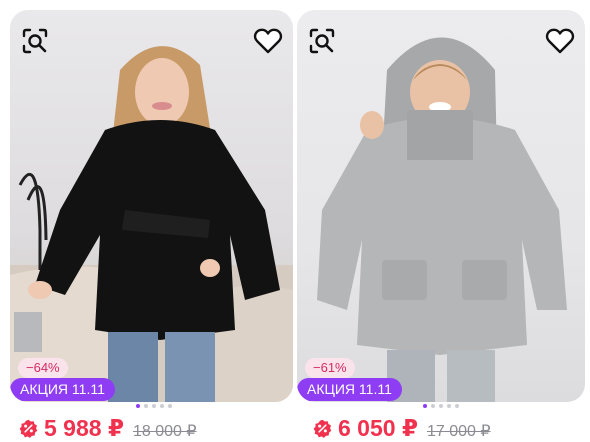  What do you see at coordinates (84, 428) in the screenshot?
I see `price: 5 988 ₽` at bounding box center [84, 428].